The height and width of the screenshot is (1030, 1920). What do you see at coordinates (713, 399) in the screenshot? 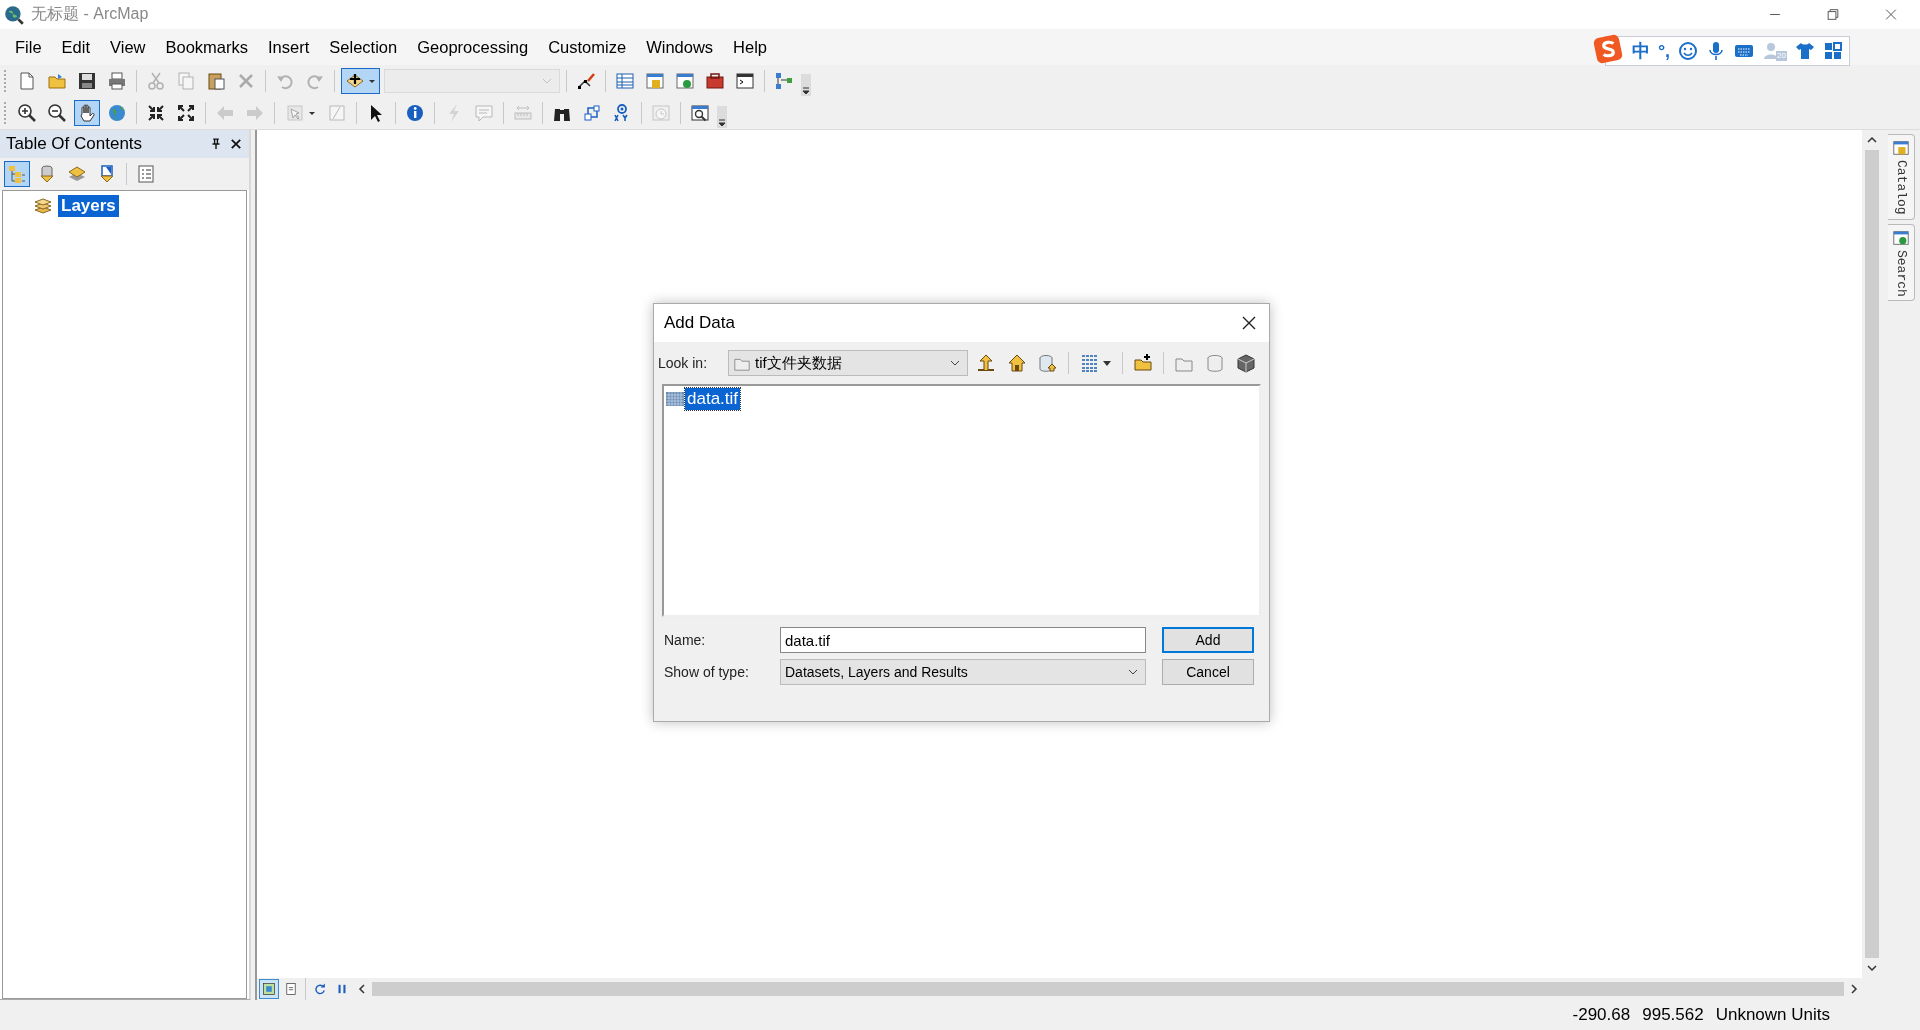
I see `raster-dataset-item: data.tif` at bounding box center [713, 399].